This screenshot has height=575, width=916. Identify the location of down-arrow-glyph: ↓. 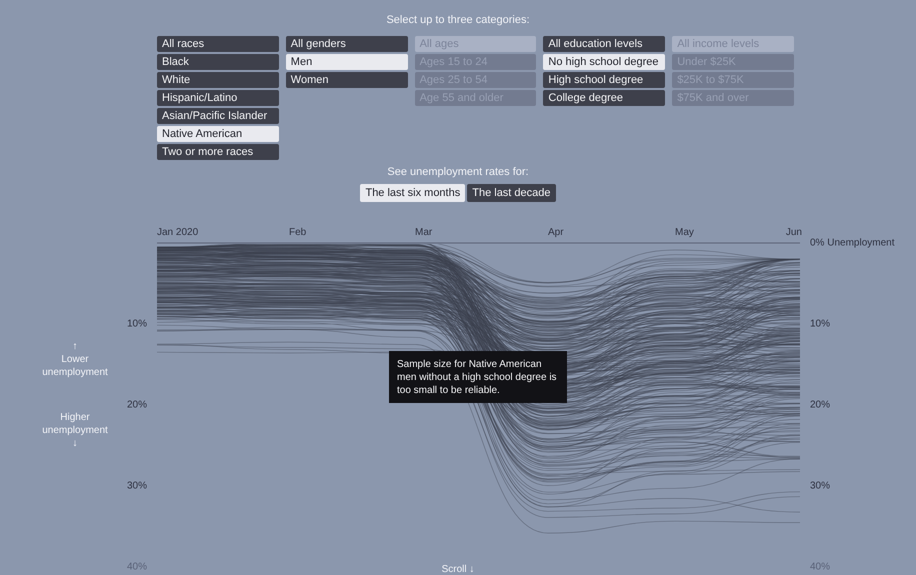
(75, 443).